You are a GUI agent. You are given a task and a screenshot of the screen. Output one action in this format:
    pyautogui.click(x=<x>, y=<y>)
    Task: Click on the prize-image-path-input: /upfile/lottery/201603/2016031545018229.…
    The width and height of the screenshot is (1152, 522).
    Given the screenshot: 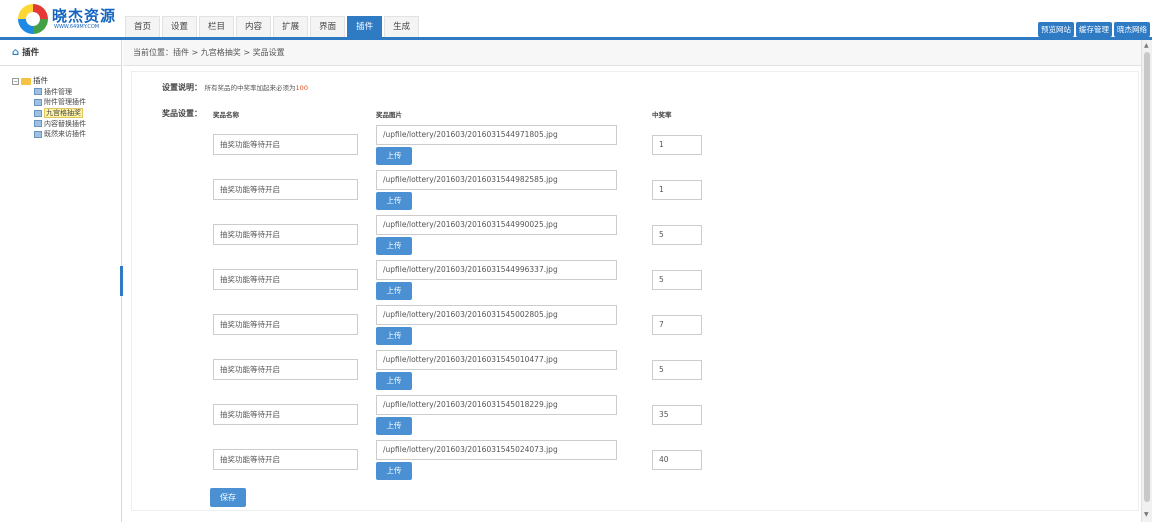 What is the action you would take?
    pyautogui.click(x=496, y=405)
    